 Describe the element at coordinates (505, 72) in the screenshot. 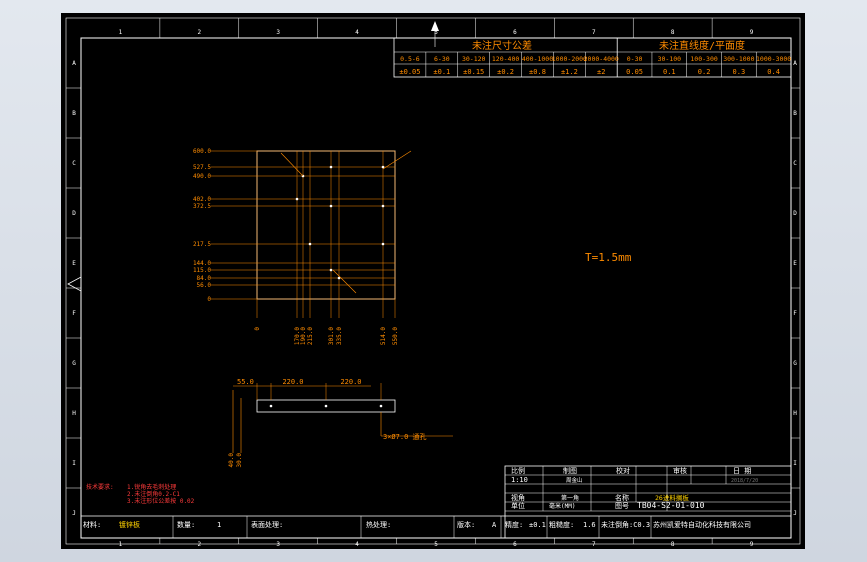

I see `tol-value: ±0.2` at that location.